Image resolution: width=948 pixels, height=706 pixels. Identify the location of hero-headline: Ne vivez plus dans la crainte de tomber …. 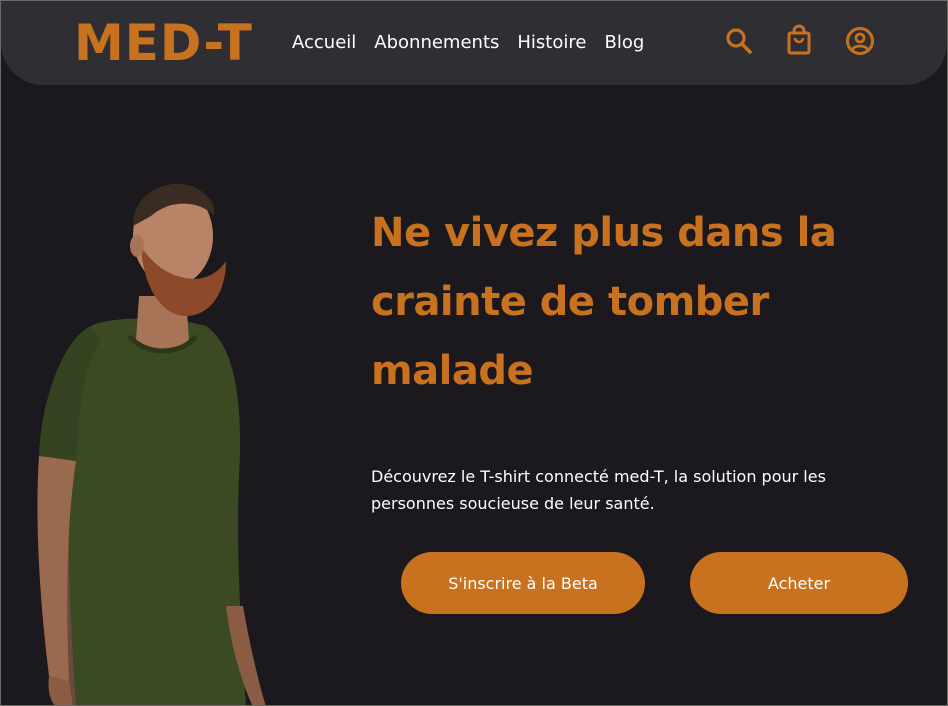
(604, 302).